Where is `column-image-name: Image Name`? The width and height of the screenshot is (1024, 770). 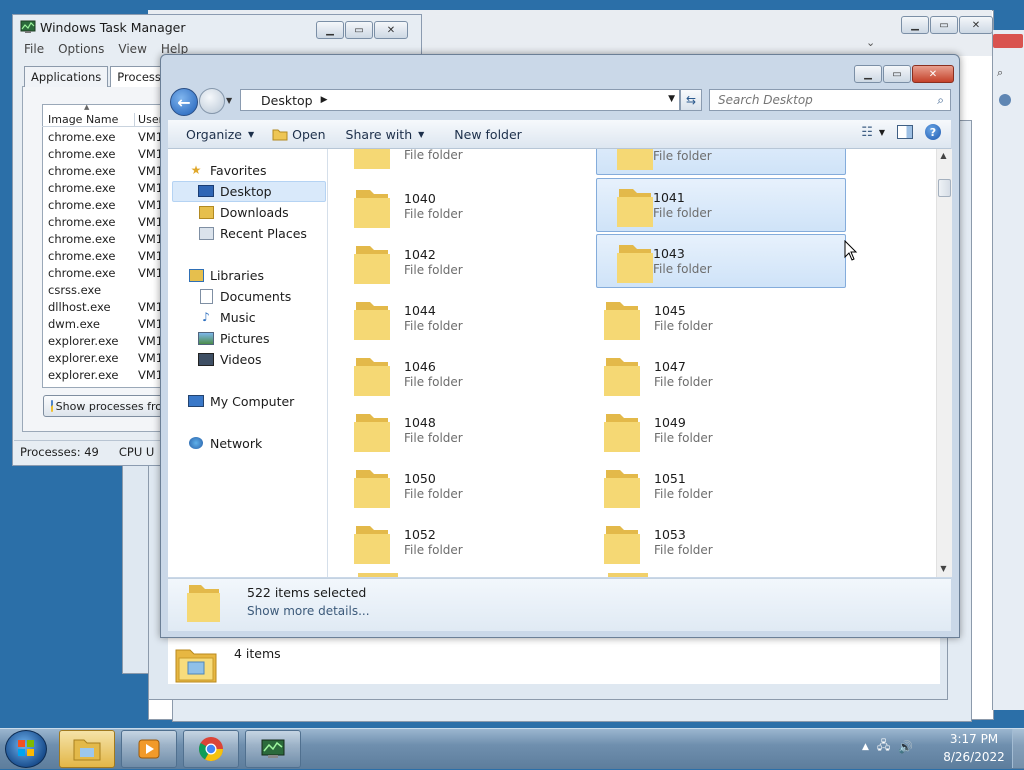 column-image-name: Image Name is located at coordinates (88, 119).